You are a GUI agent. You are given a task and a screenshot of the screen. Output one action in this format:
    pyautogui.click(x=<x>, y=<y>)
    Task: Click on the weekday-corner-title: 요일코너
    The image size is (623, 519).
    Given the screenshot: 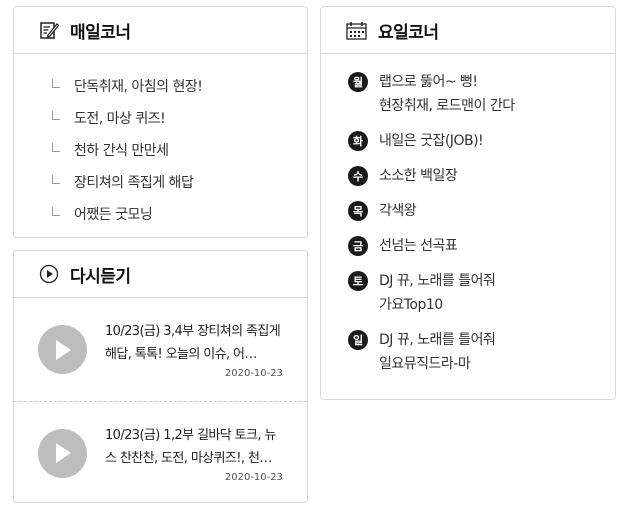 What is the action you would take?
    pyautogui.click(x=408, y=32)
    